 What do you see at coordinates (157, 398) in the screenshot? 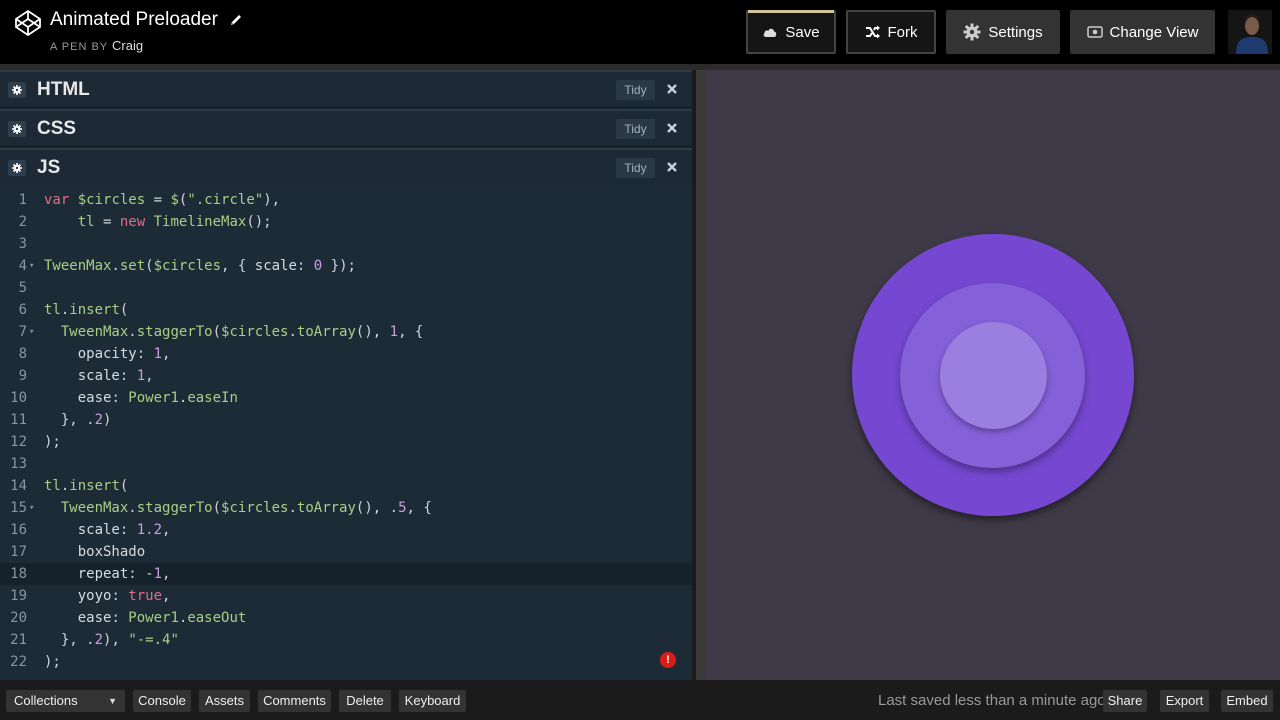
I see `code-text: ease: Power1.easeIn` at bounding box center [157, 398].